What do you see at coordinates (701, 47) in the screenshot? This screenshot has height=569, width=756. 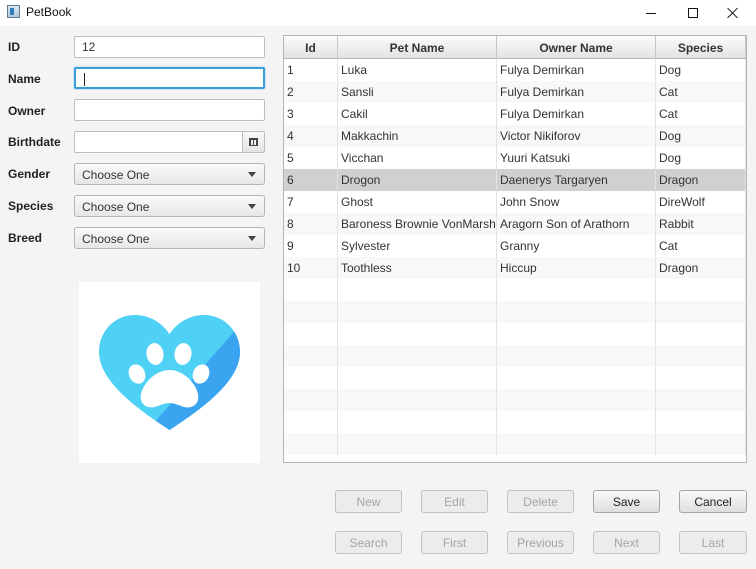 I see `column-header-species: Species` at bounding box center [701, 47].